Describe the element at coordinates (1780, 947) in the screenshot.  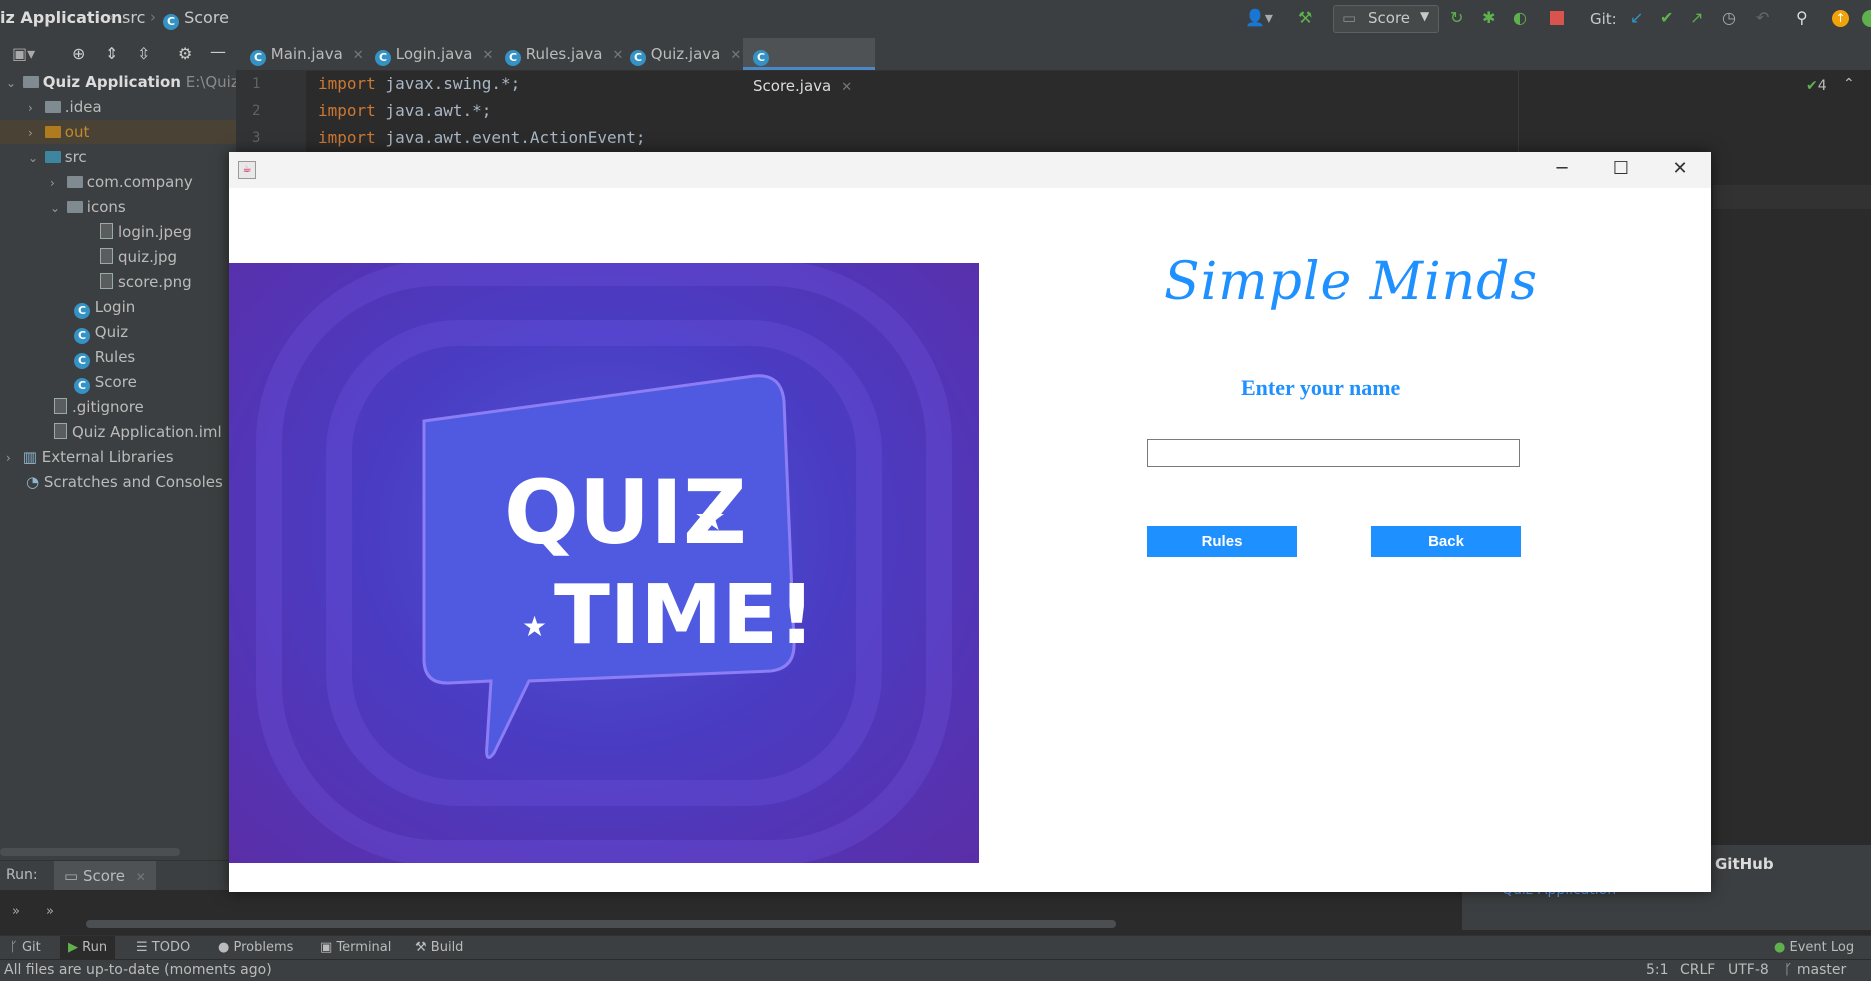
I see `event-log-icon: ●` at that location.